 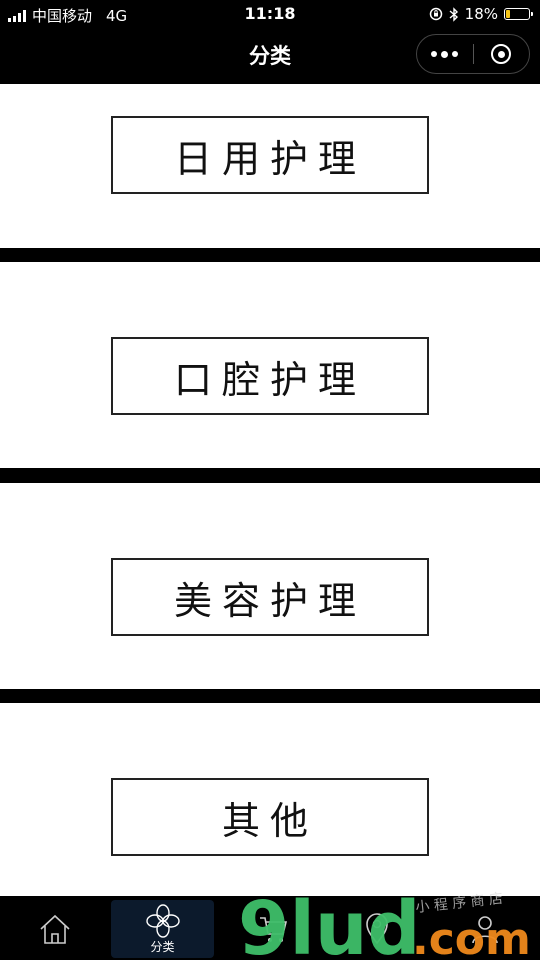 What do you see at coordinates (518, 14) in the screenshot?
I see `battery-icon` at bounding box center [518, 14].